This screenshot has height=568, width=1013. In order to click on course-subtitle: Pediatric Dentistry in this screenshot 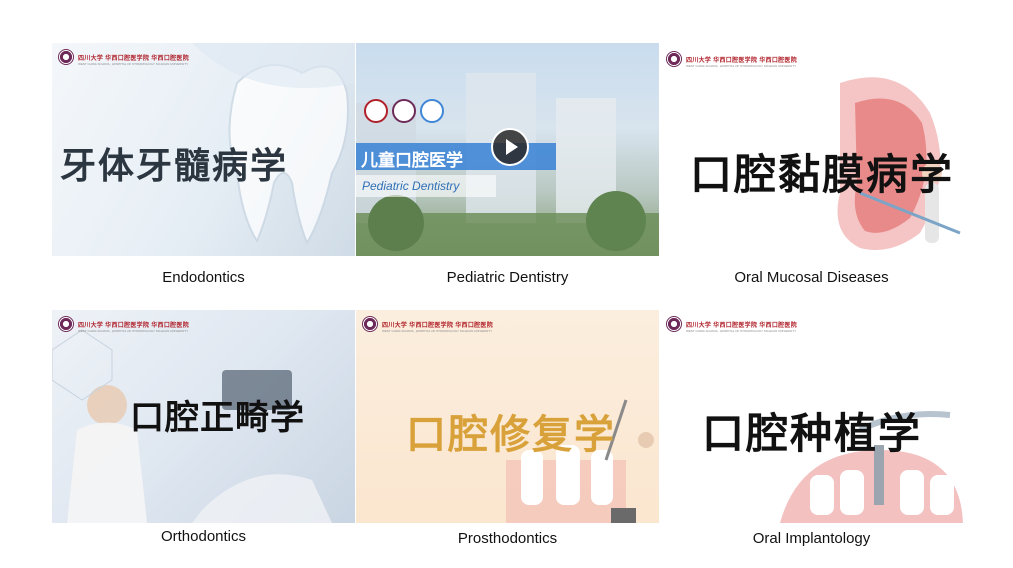, I will do `click(411, 186)`.